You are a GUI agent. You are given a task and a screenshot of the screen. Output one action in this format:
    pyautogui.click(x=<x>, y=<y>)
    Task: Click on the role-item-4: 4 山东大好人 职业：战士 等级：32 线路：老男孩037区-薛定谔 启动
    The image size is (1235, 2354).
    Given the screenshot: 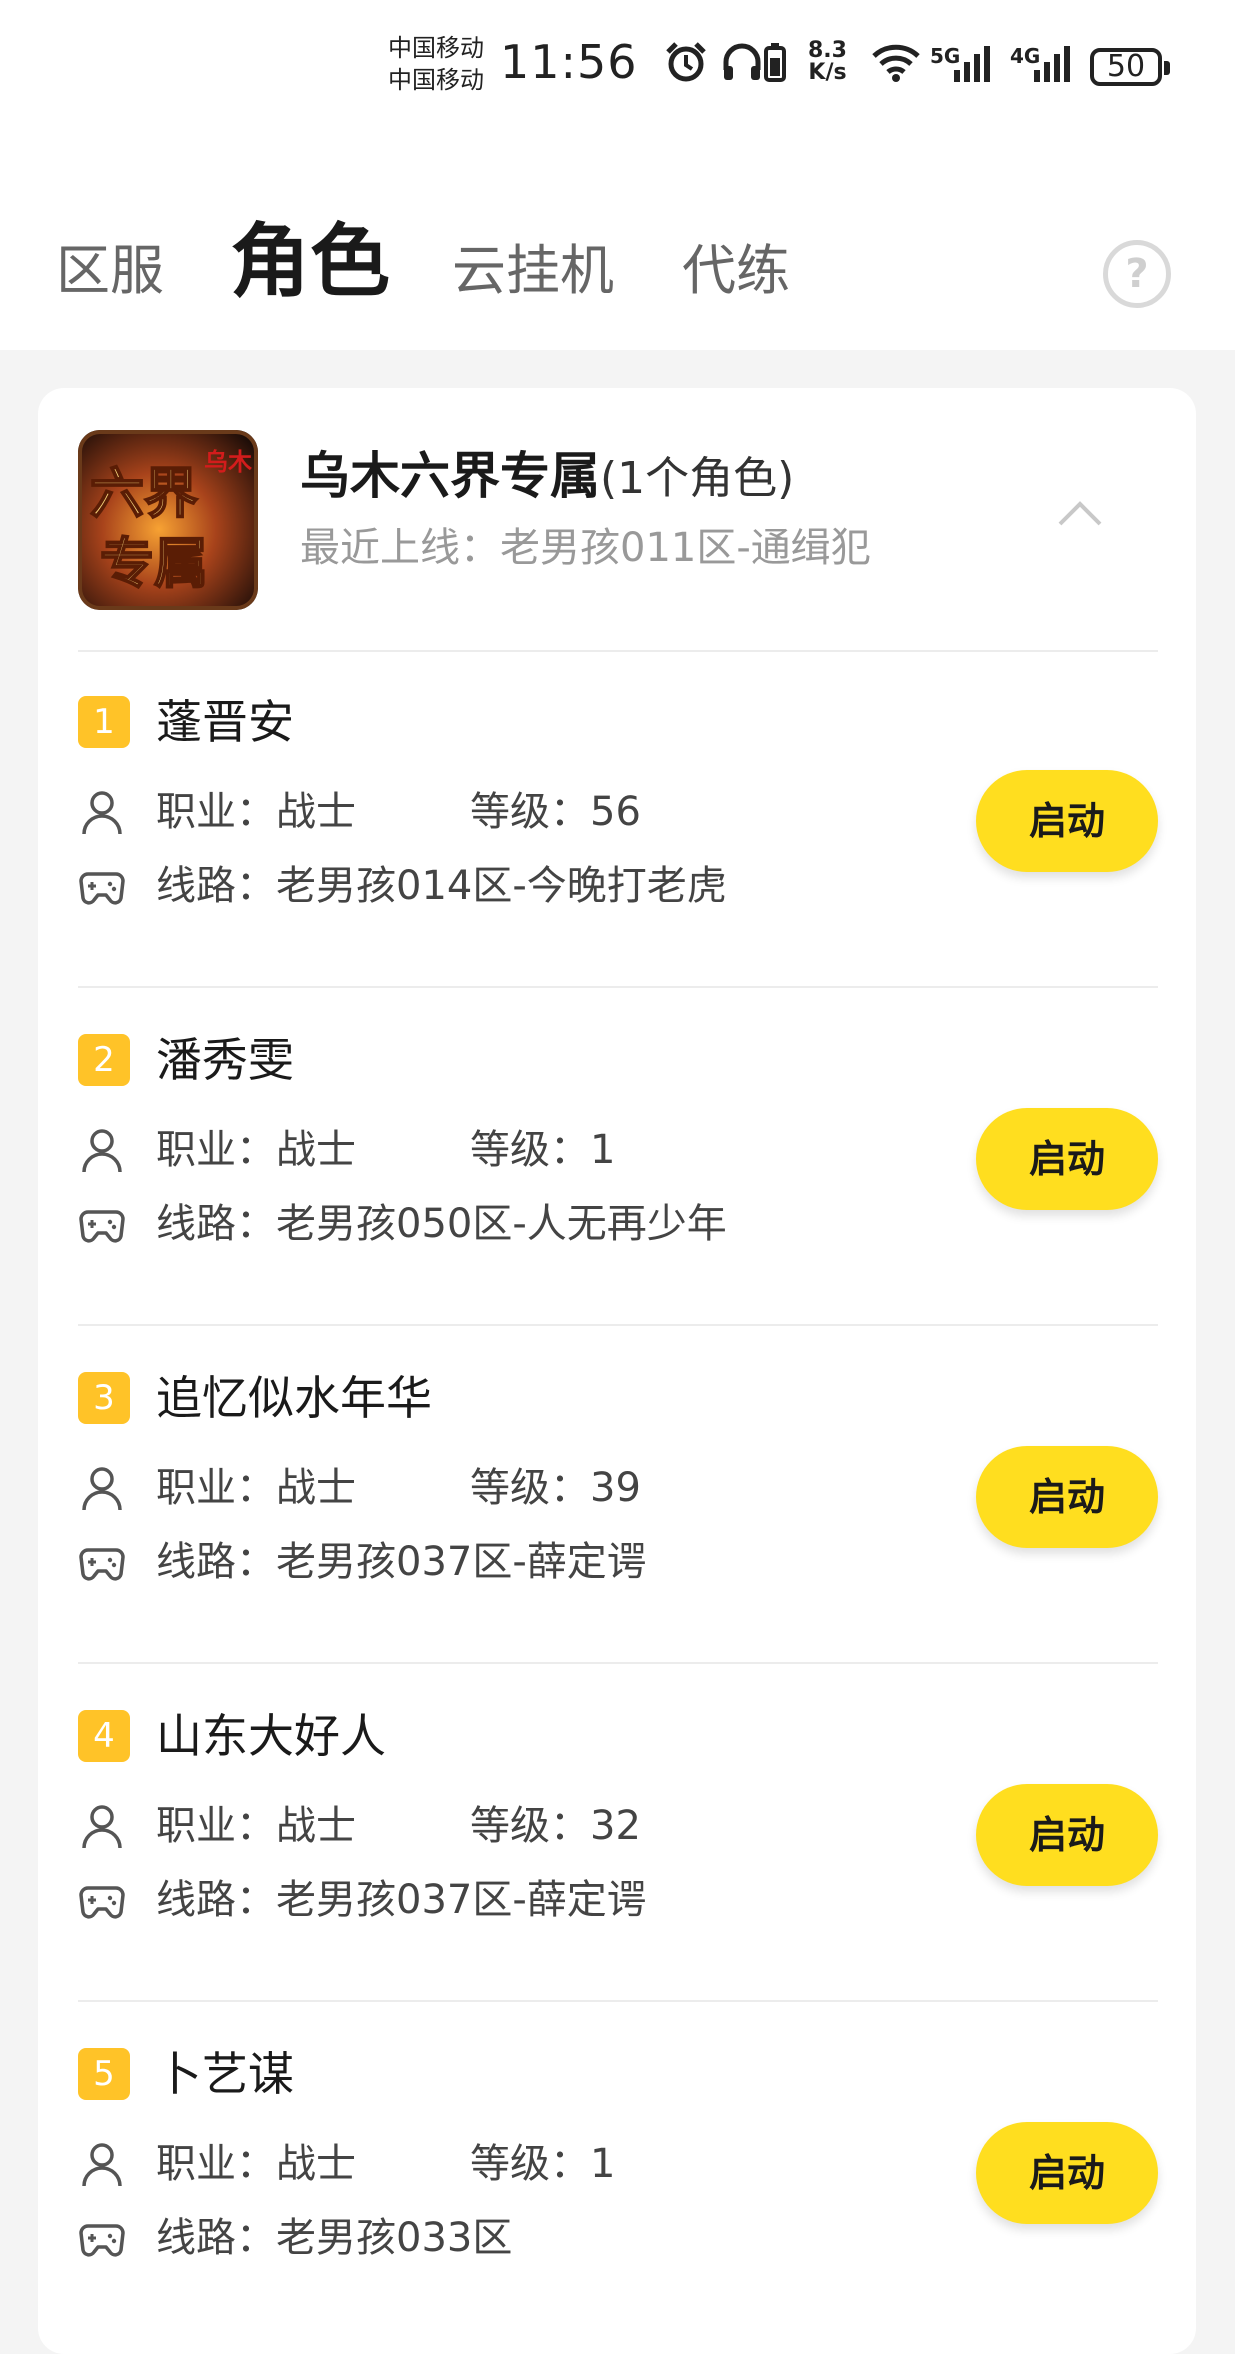 What is the action you would take?
    pyautogui.click(x=617, y=1833)
    